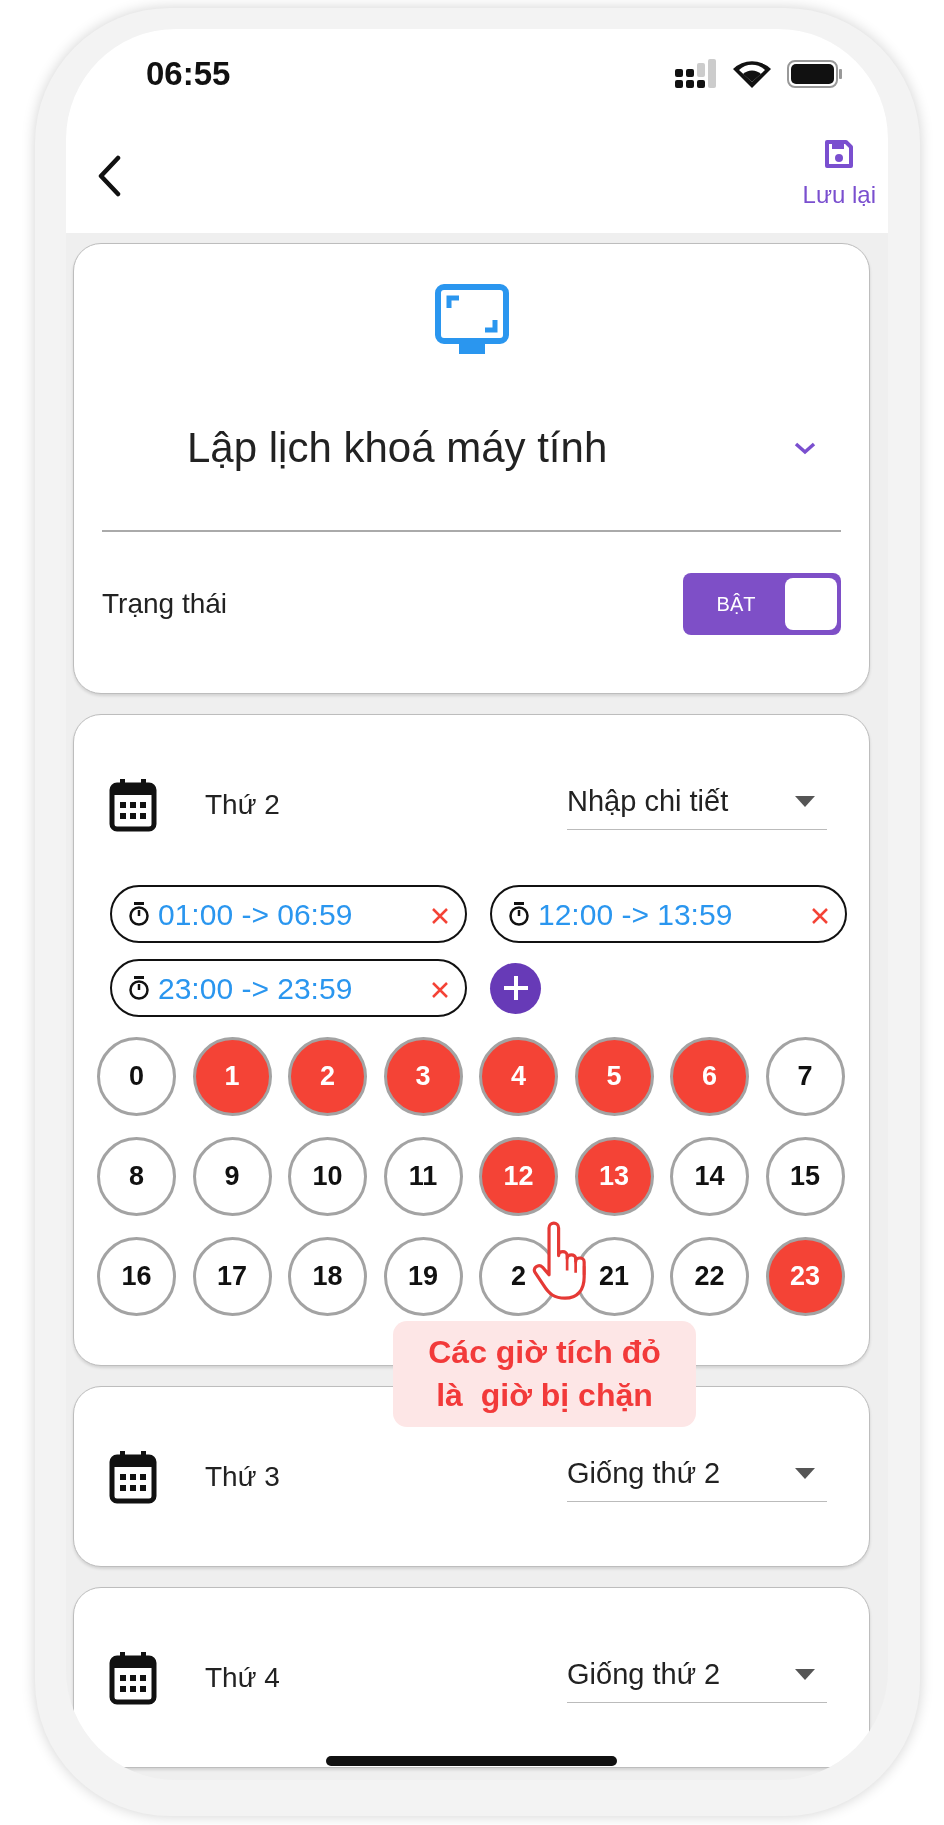 Image resolution: width=944 pixels, height=1825 pixels. Describe the element at coordinates (515, 988) in the screenshot. I see `add-button` at that location.